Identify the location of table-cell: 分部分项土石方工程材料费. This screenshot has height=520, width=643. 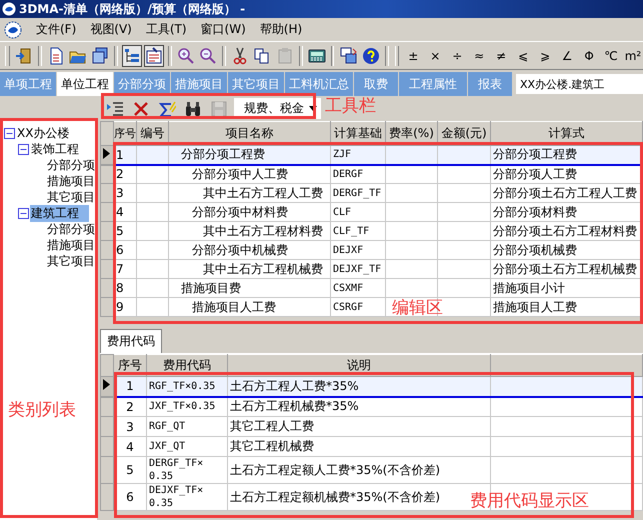
(566, 231).